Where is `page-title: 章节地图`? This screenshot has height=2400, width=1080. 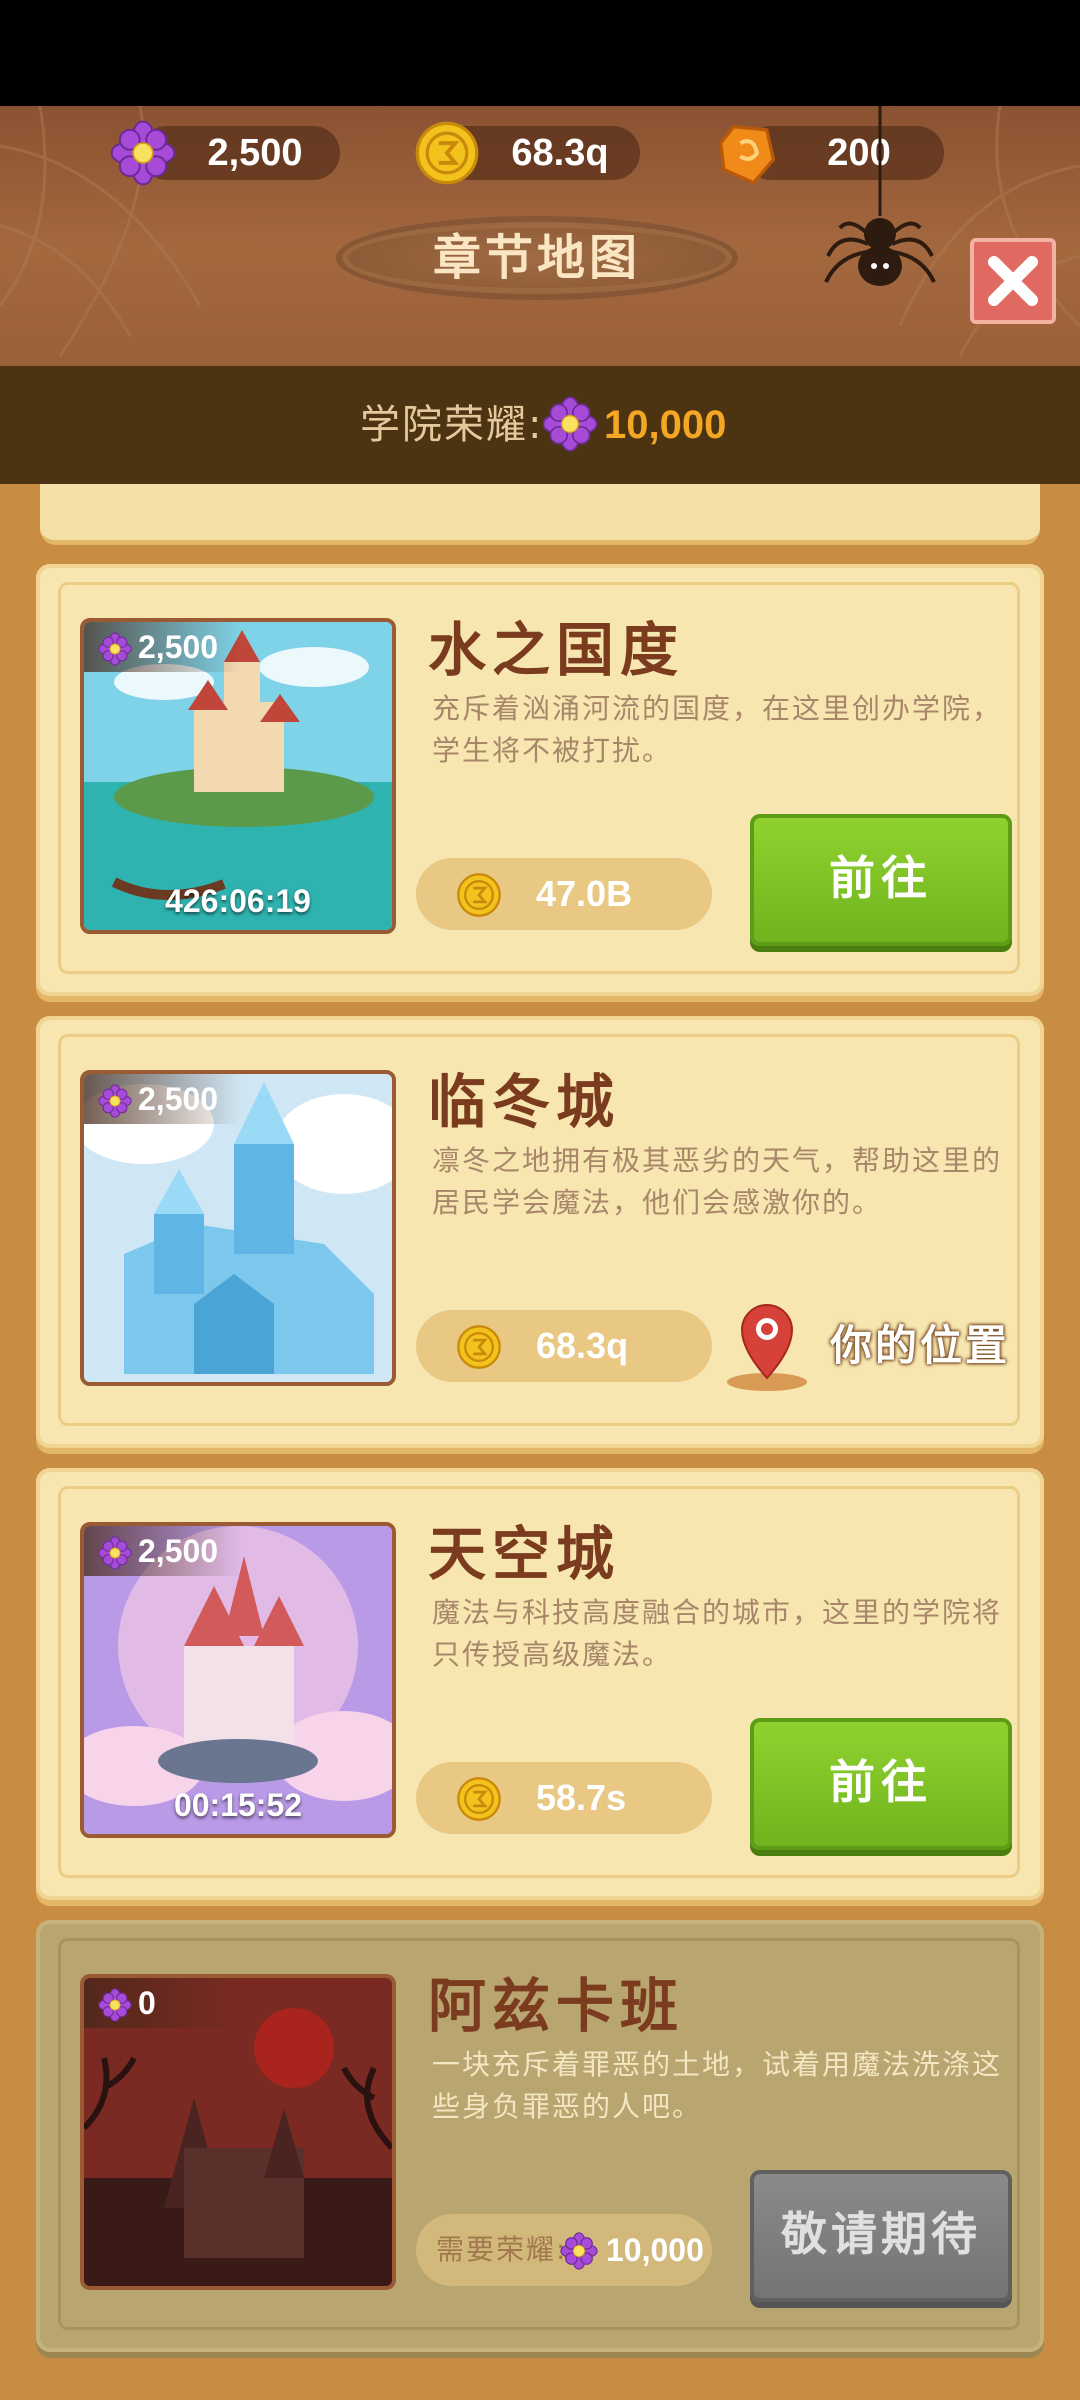
page-title: 章节地图 is located at coordinates (536, 258).